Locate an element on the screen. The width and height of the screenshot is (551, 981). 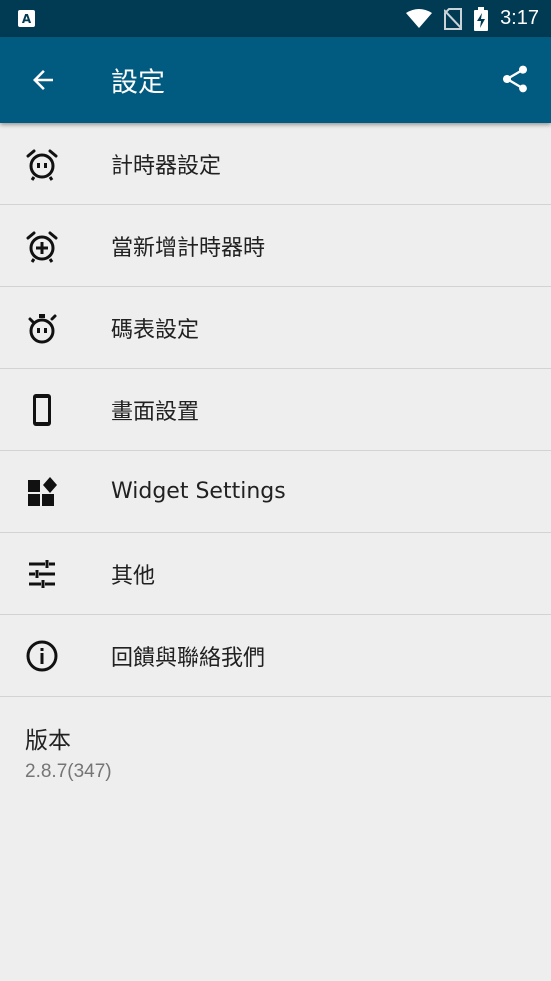
menu-item-label: Widget Settings is located at coordinates (198, 491).